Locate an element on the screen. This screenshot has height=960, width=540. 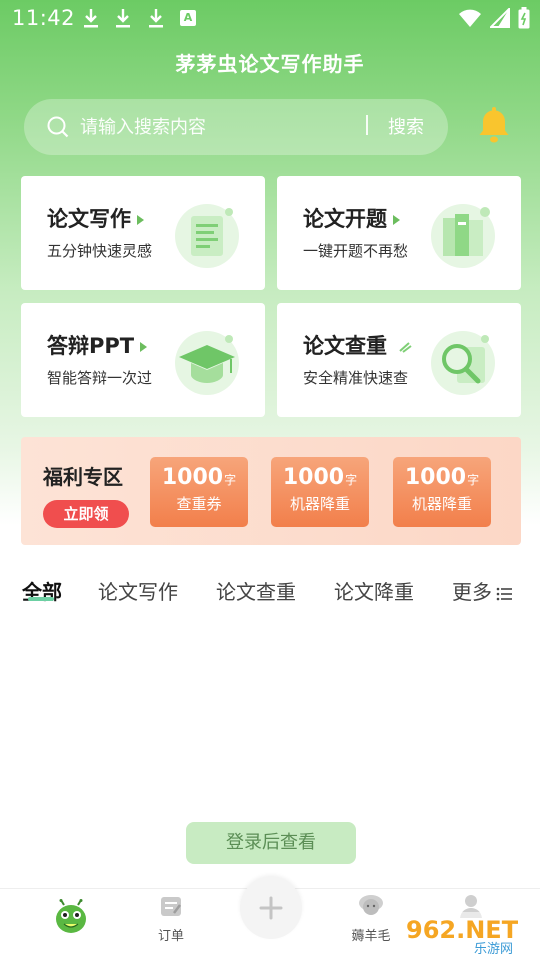
nav-label: 订单 is located at coordinates (170, 936).